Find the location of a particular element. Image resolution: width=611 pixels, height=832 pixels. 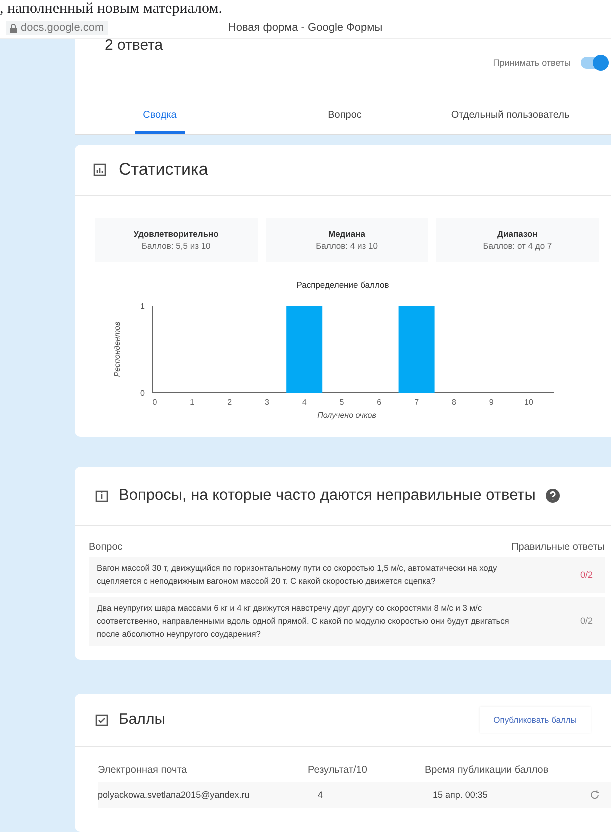

section-title: Баллы is located at coordinates (142, 719).